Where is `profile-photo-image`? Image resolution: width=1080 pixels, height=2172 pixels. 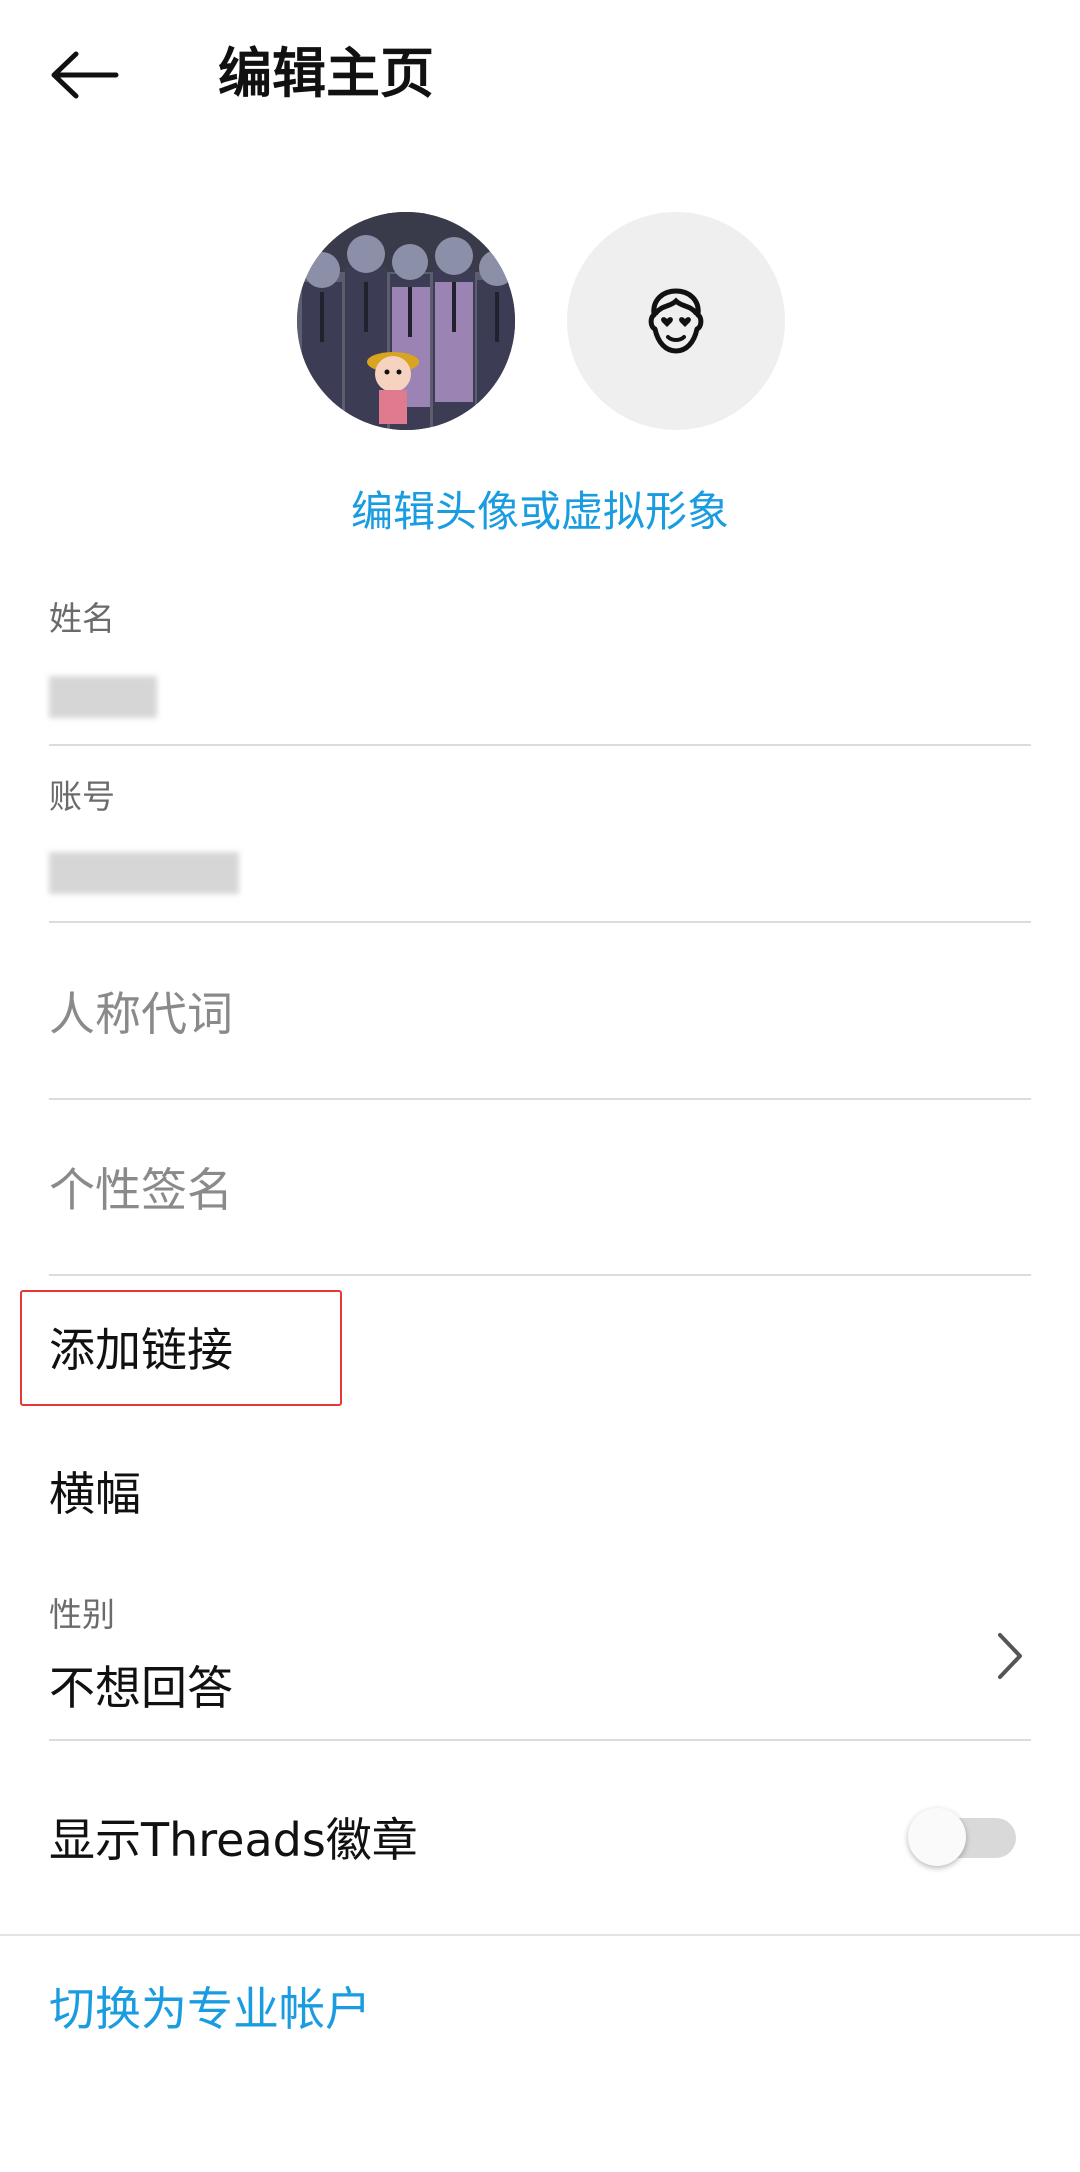 profile-photo-image is located at coordinates (406, 321).